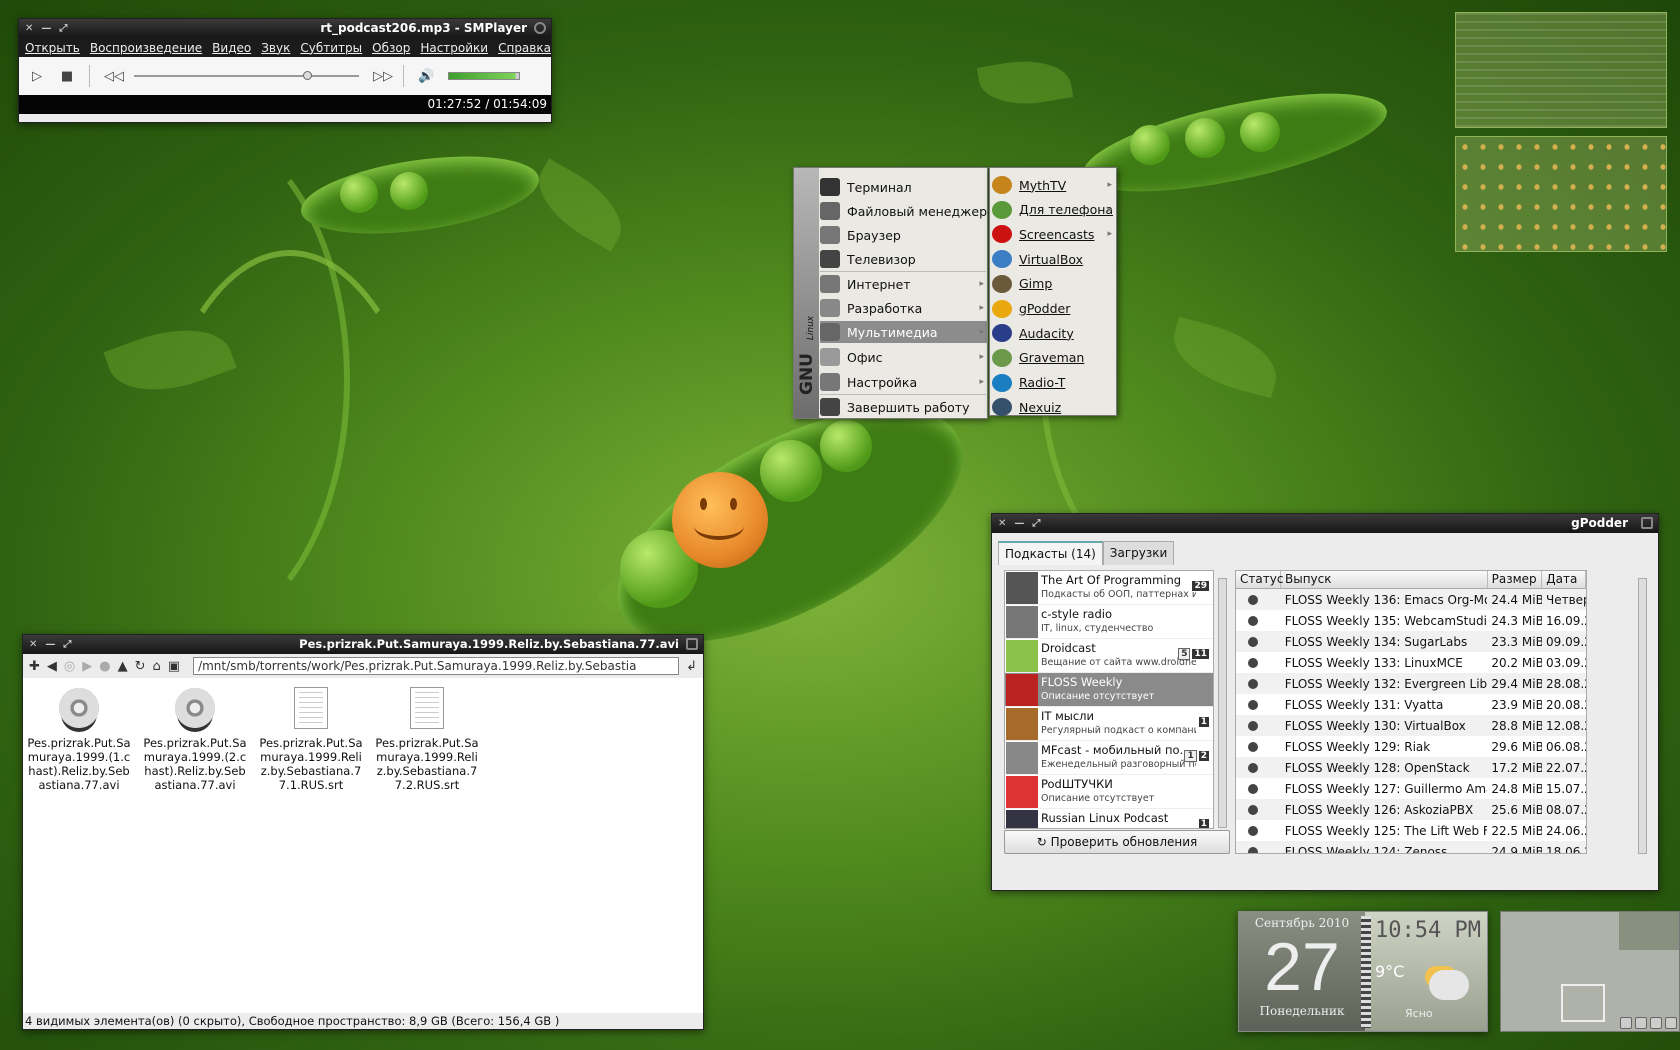 The width and height of the screenshot is (1680, 1050). I want to click on network-icon, so click(1641, 1023).